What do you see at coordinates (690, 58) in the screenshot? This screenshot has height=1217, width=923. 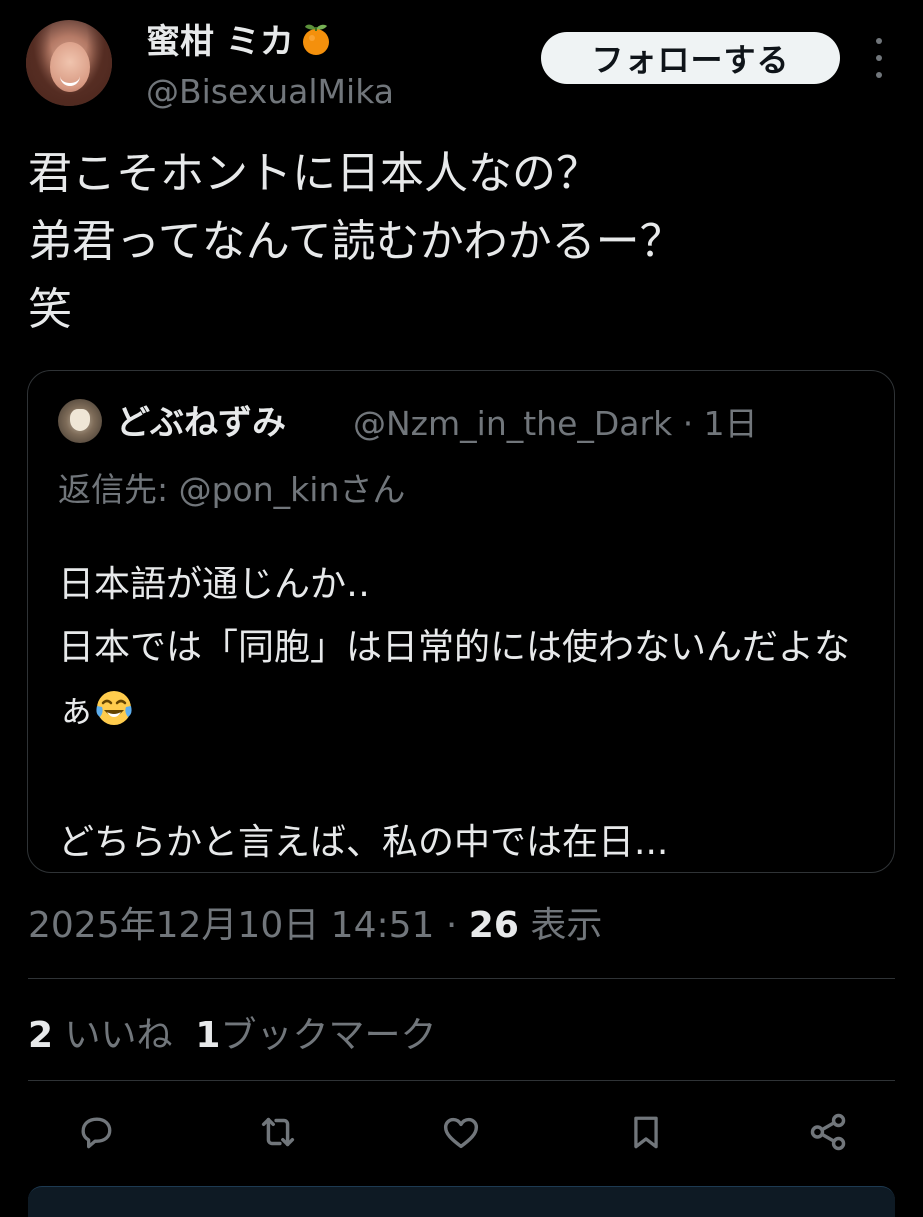 I see `follow-button: フォローする` at bounding box center [690, 58].